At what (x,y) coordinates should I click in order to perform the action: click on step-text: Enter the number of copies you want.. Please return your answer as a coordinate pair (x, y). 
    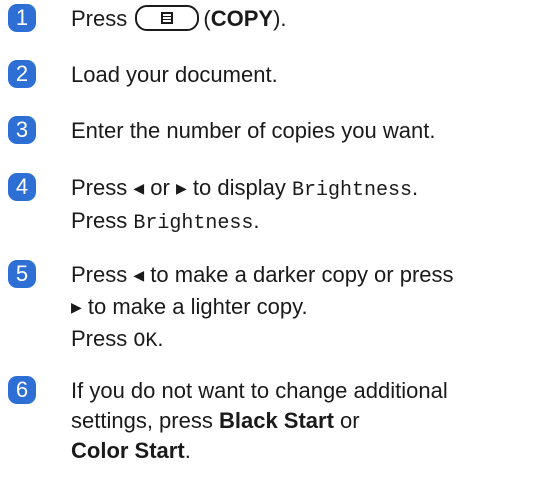
    Looking at the image, I should click on (253, 130).